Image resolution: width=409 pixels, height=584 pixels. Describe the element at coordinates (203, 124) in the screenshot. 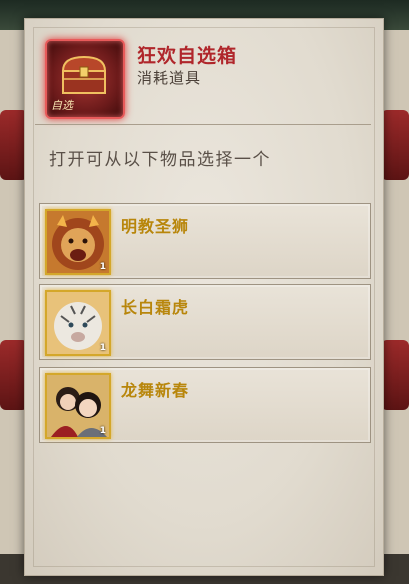

I see `divider` at that location.